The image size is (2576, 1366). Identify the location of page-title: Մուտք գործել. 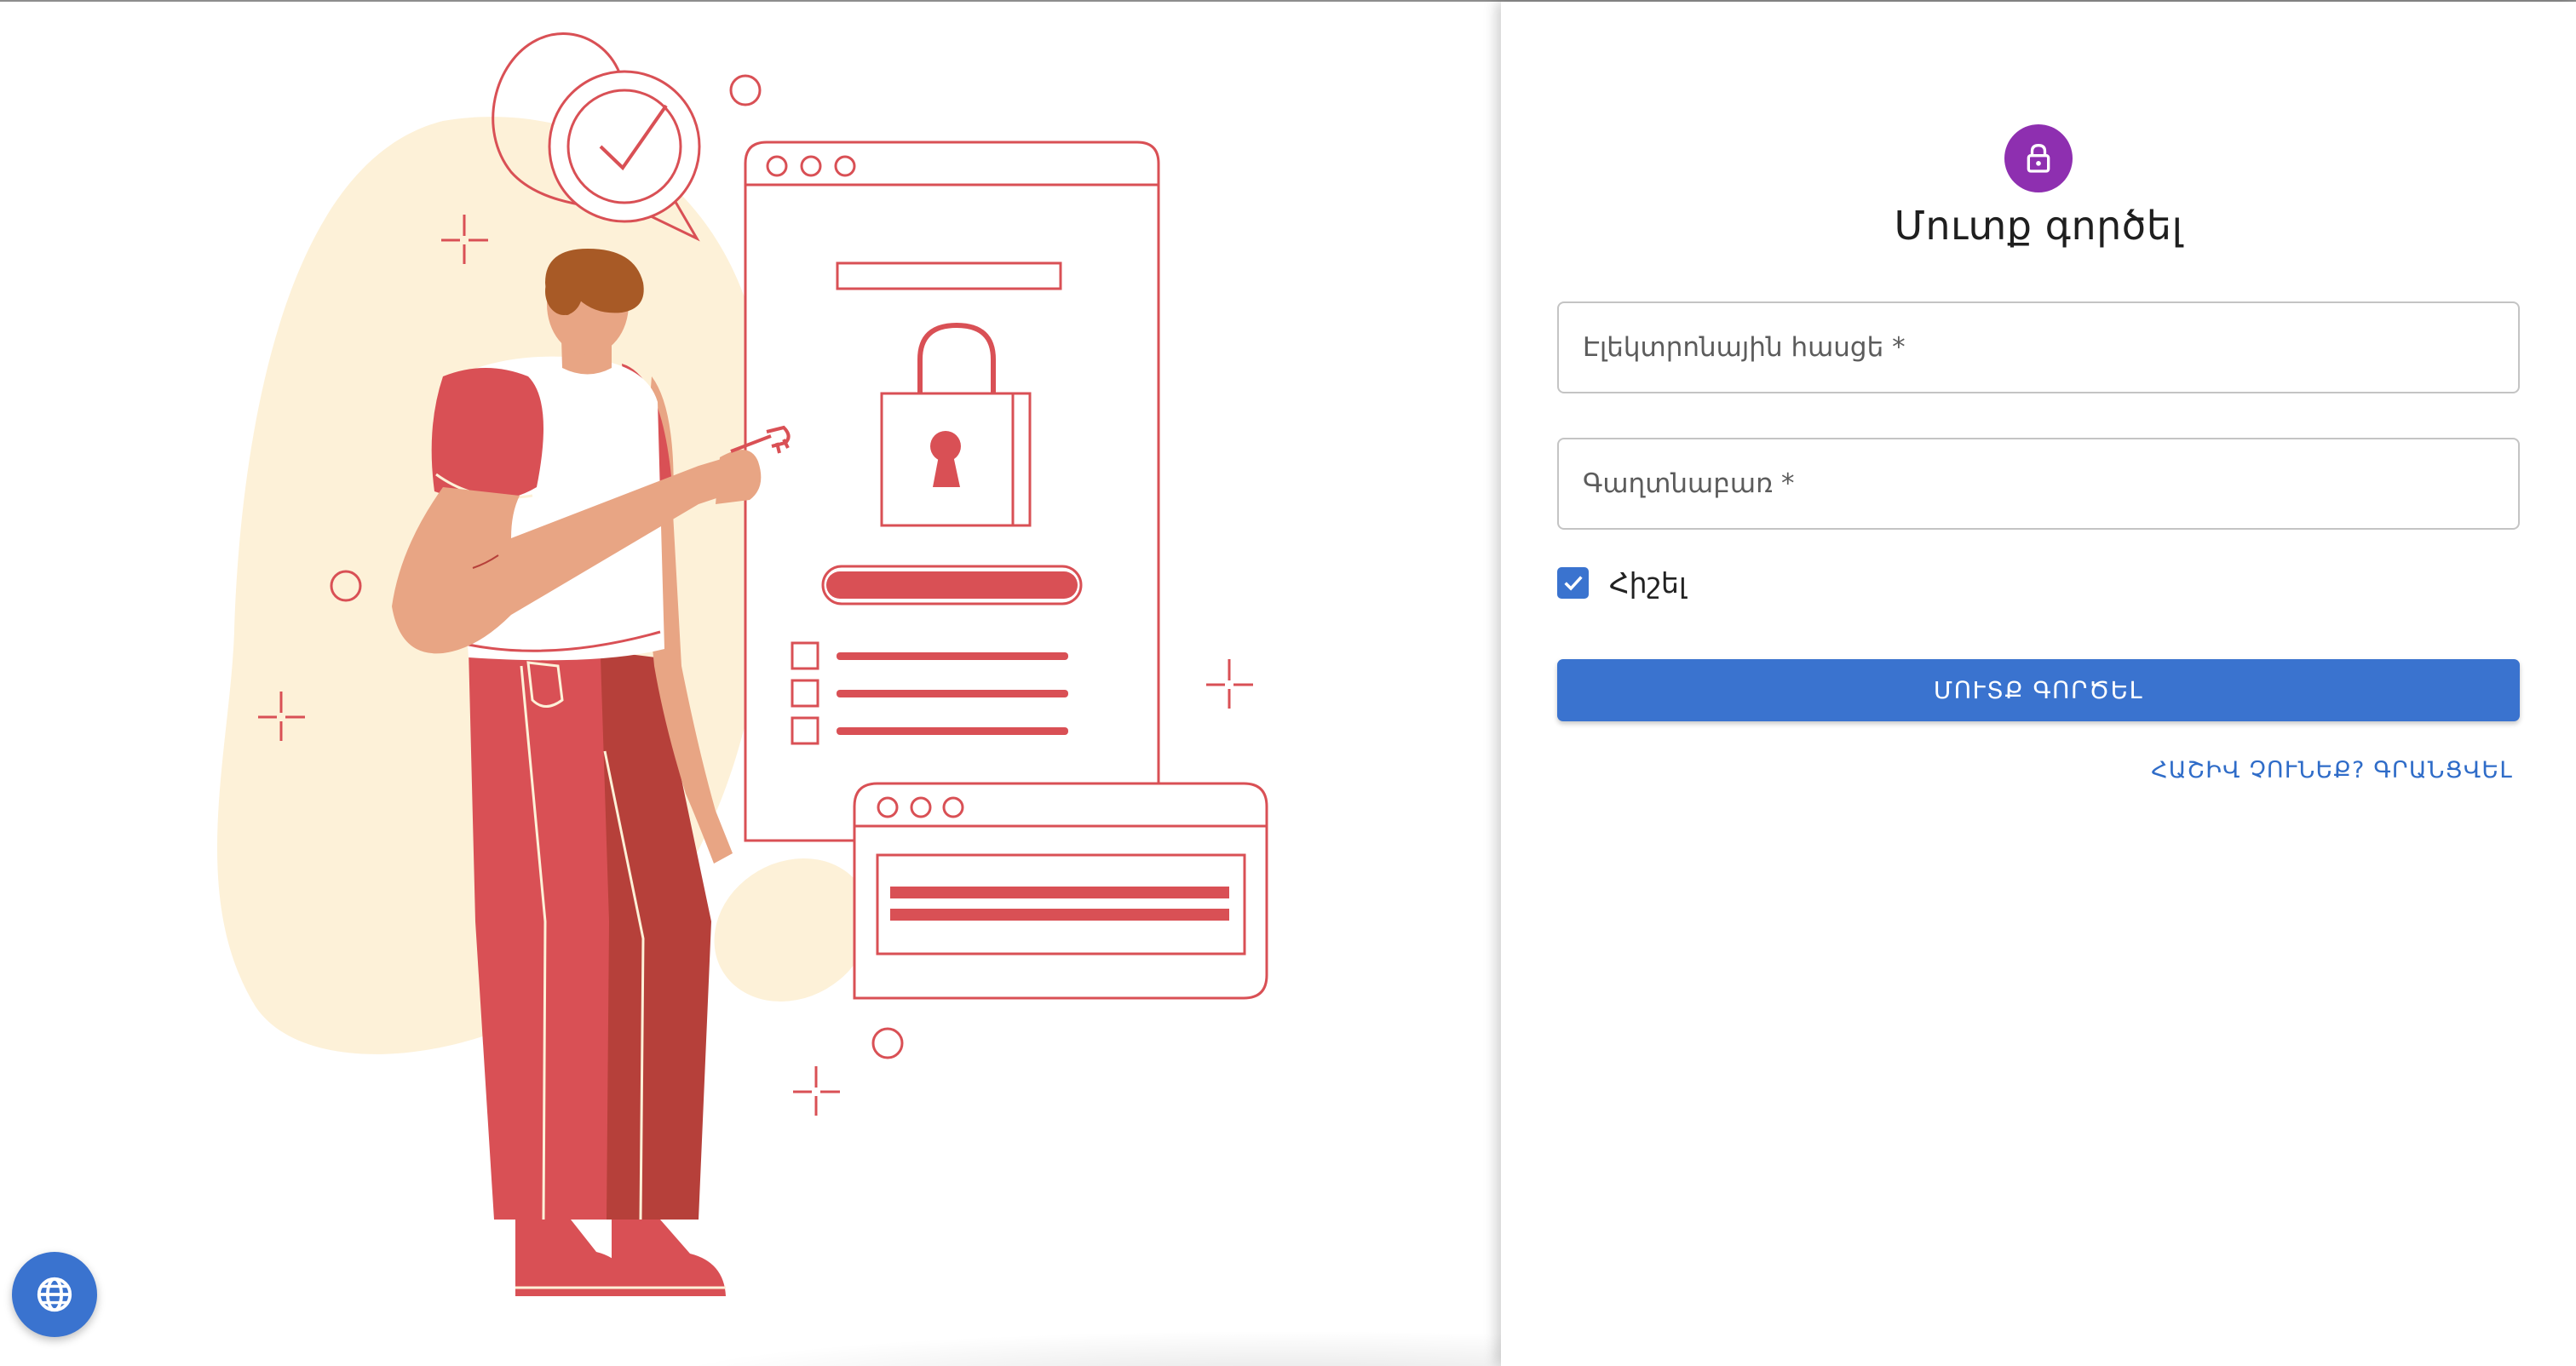
(2039, 226).